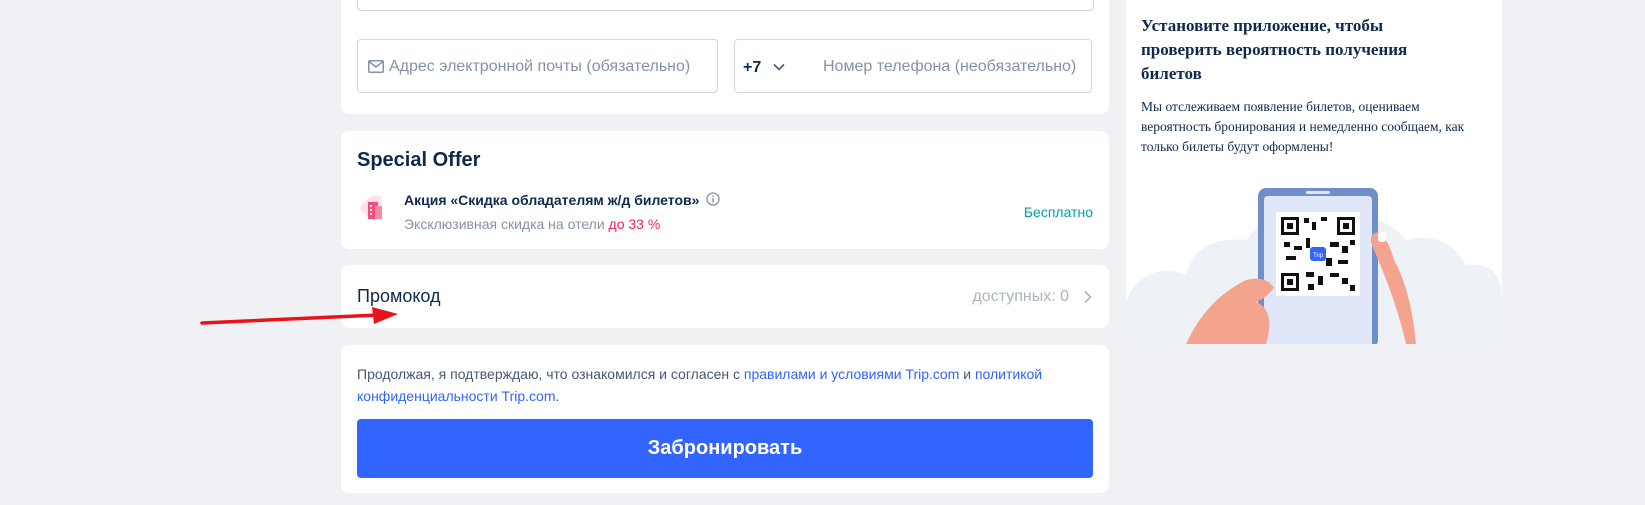 This screenshot has height=505, width=1645. What do you see at coordinates (376, 66) in the screenshot?
I see `mail-icon` at bounding box center [376, 66].